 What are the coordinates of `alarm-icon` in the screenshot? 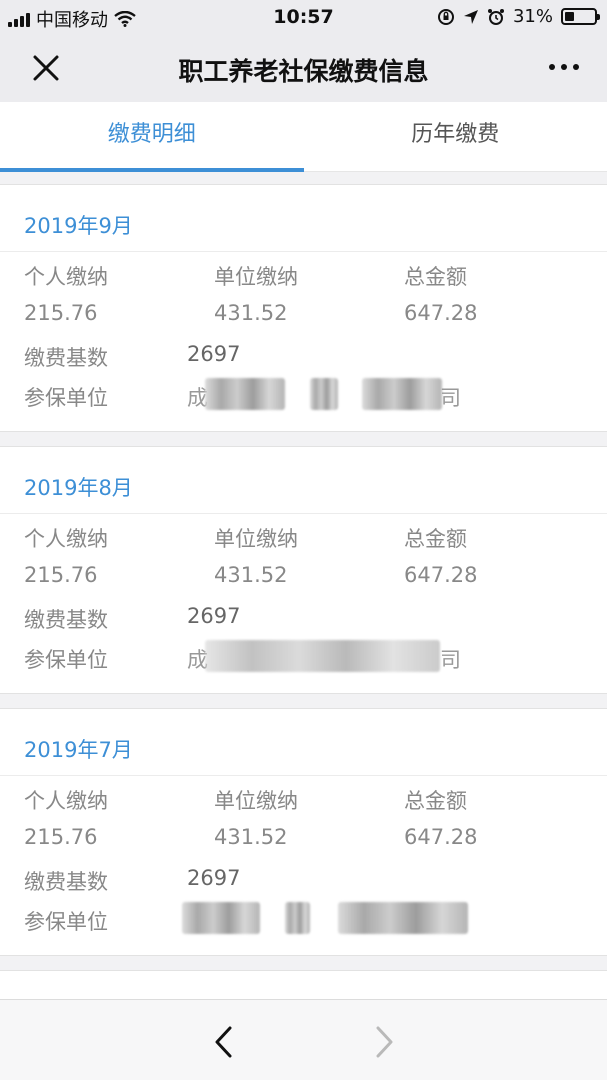 It's located at (495, 16).